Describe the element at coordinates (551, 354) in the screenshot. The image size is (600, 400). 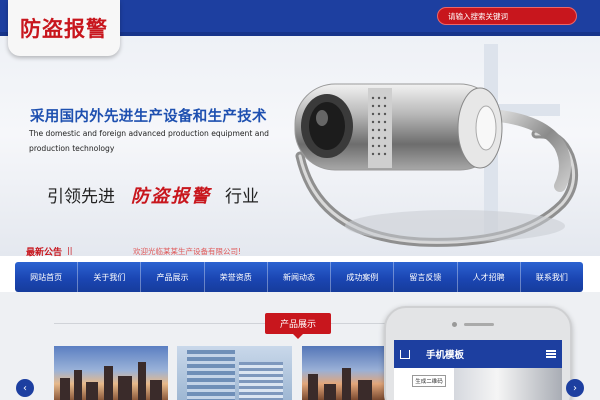
I see `menu-icon` at that location.